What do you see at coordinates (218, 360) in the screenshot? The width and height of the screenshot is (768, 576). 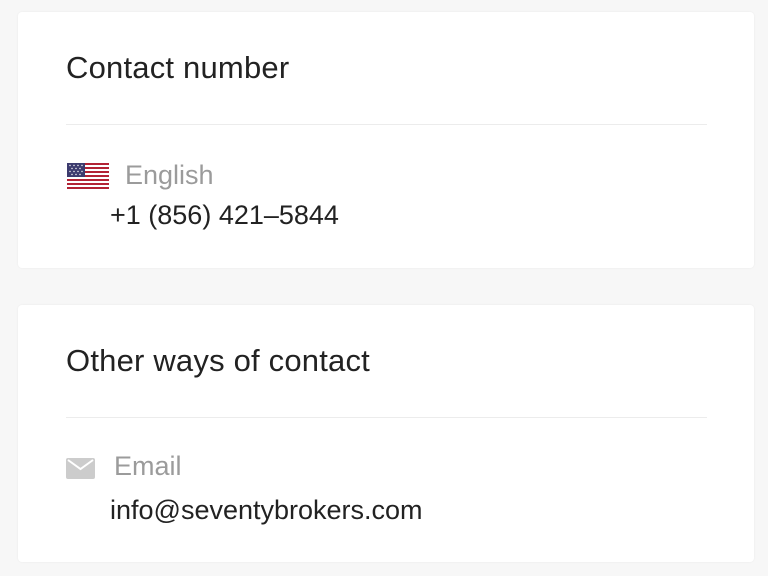 I see `other-contact-title: Other ways of contact` at bounding box center [218, 360].